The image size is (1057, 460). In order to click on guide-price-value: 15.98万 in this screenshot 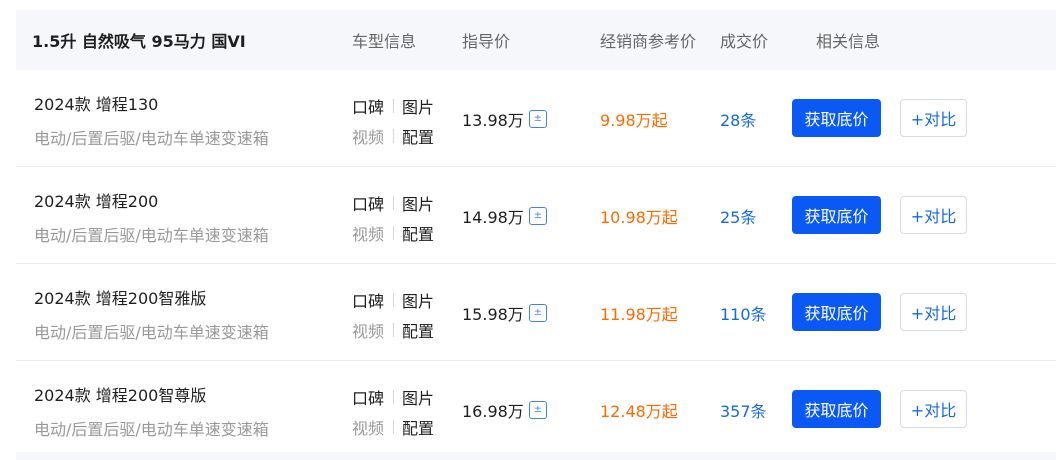, I will do `click(493, 314)`.